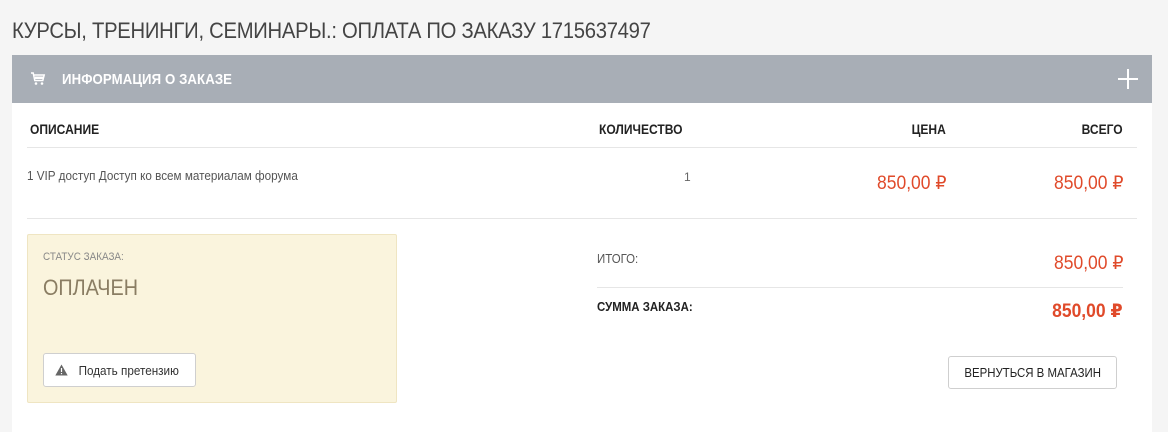 This screenshot has width=1168, height=432. What do you see at coordinates (83, 257) in the screenshot?
I see `status-label: СТАТУС ЗАКАЗА:` at bounding box center [83, 257].